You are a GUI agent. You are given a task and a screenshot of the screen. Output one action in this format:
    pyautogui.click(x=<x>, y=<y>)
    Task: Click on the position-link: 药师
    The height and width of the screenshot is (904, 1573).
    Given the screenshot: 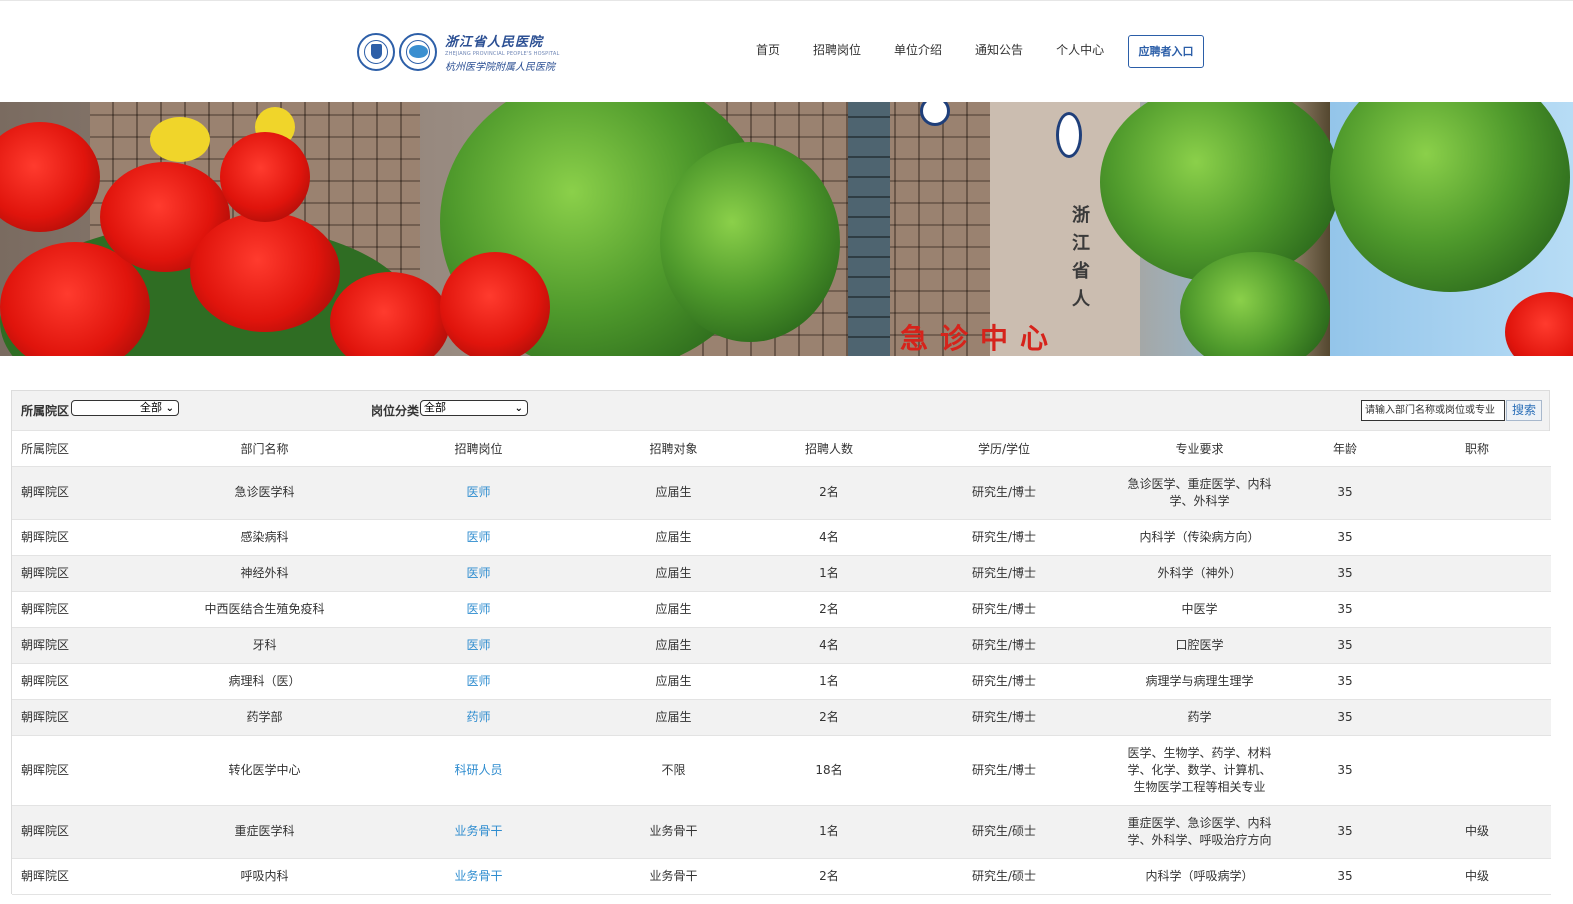 What is the action you would take?
    pyautogui.click(x=478, y=717)
    